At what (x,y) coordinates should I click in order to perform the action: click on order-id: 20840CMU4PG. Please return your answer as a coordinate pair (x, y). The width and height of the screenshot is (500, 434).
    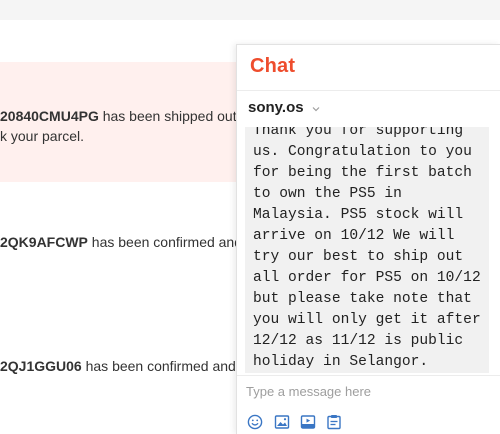
    Looking at the image, I should click on (49, 116).